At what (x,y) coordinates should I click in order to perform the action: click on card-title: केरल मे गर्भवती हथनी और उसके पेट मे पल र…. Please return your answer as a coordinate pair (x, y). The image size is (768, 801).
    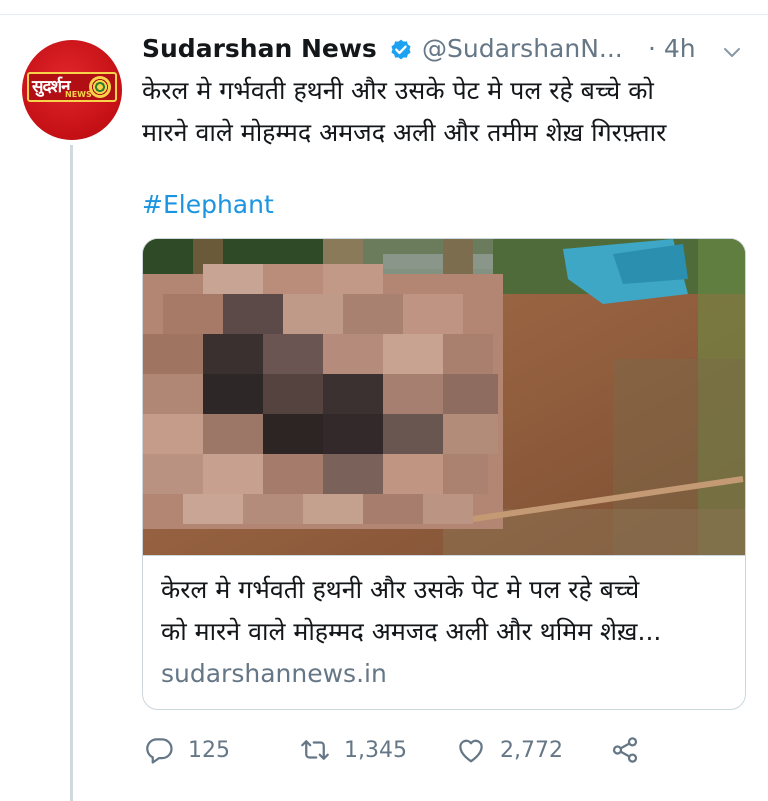
    Looking at the image, I should click on (411, 610).